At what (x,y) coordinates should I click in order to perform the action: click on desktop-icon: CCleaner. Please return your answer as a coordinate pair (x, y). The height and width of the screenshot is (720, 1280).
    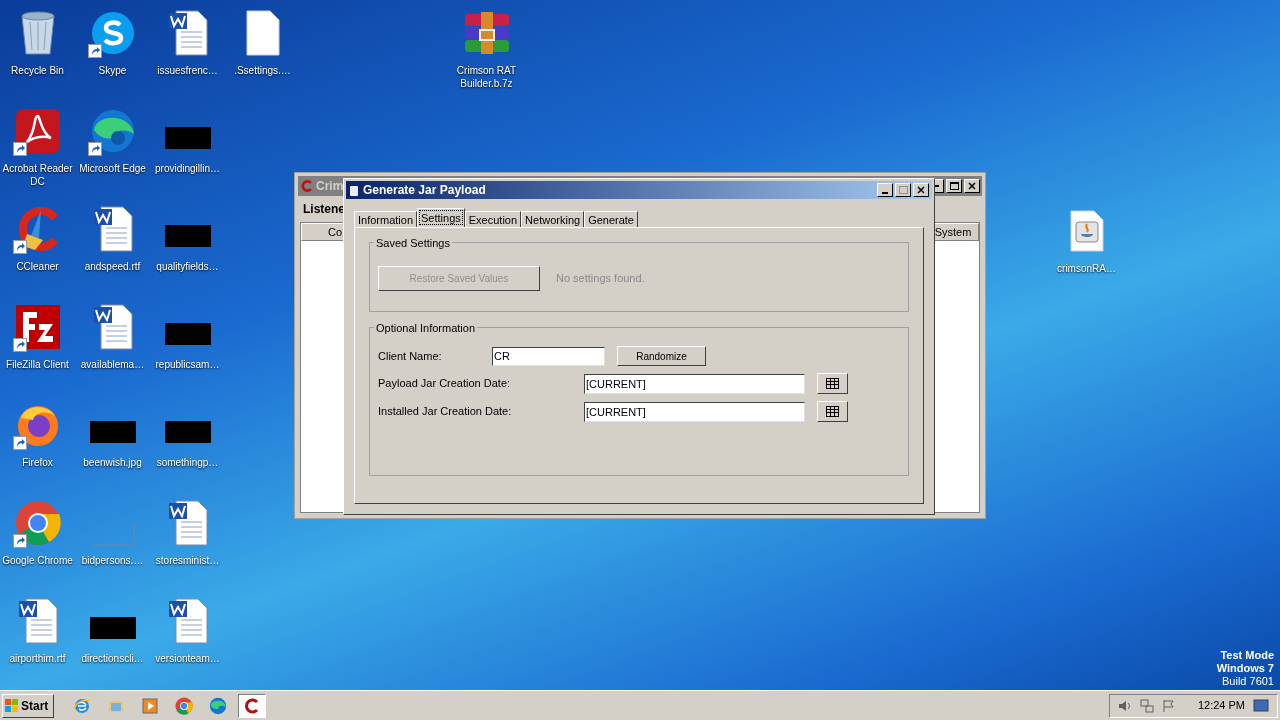
    Looking at the image, I should click on (37, 238).